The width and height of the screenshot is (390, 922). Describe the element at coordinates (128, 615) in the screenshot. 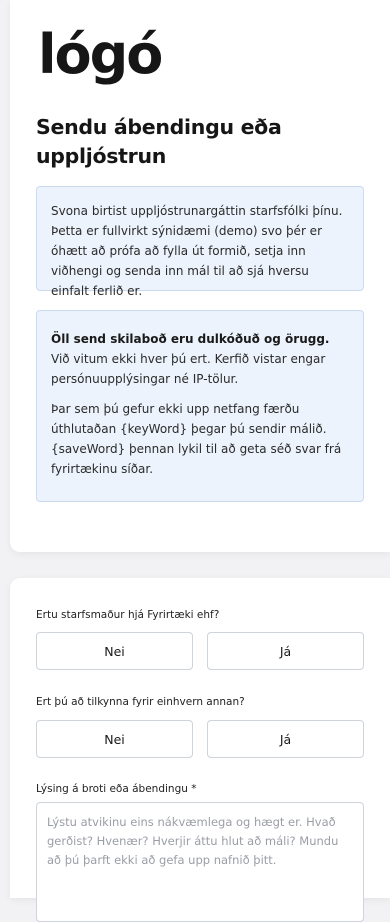

I see `employee-question-label: Ertu starfsmaður hjá Fyrirtæki ehf?` at that location.